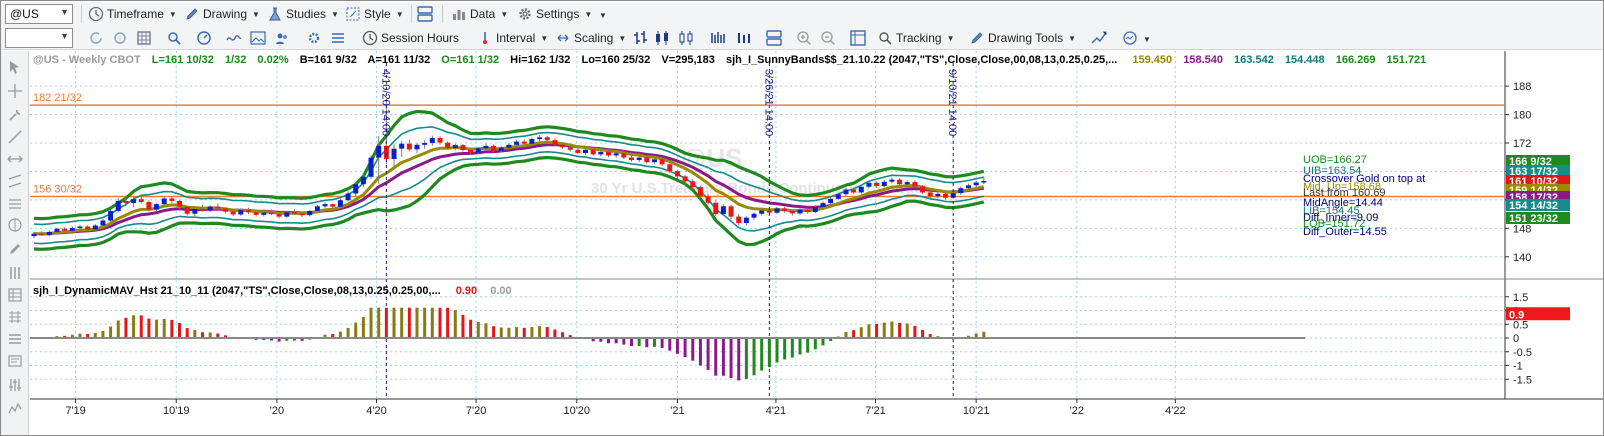 The image size is (1604, 436). I want to click on oscillator-value-1: 0.90, so click(466, 291).